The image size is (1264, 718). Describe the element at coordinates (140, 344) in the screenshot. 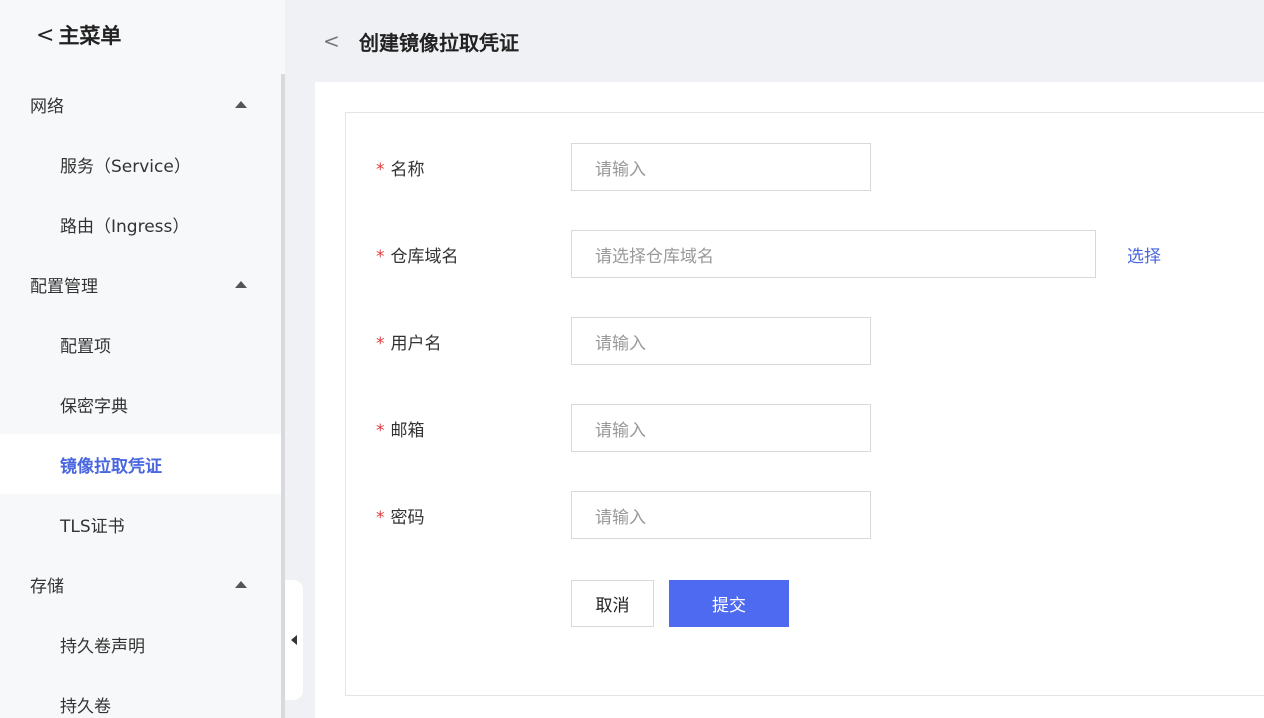

I see `sidebar-item-configmap: 配置项` at that location.